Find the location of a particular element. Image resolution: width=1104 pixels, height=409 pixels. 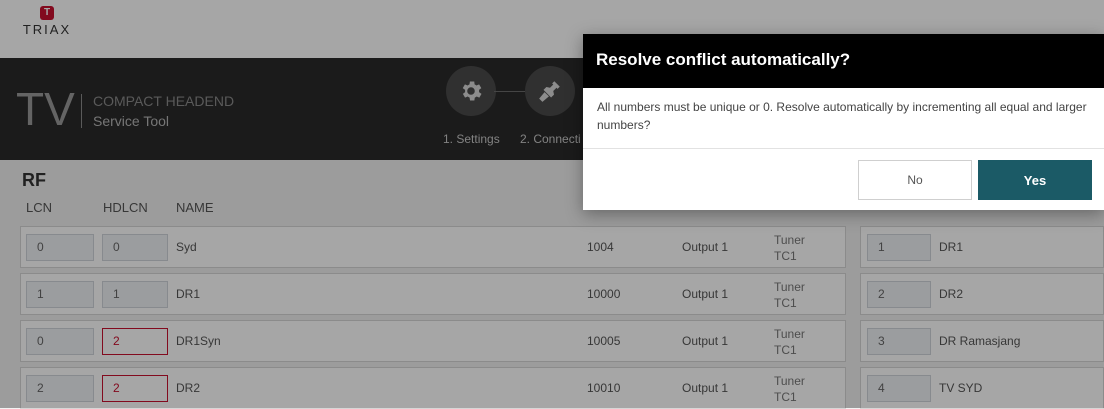

no-button: No is located at coordinates (915, 180).